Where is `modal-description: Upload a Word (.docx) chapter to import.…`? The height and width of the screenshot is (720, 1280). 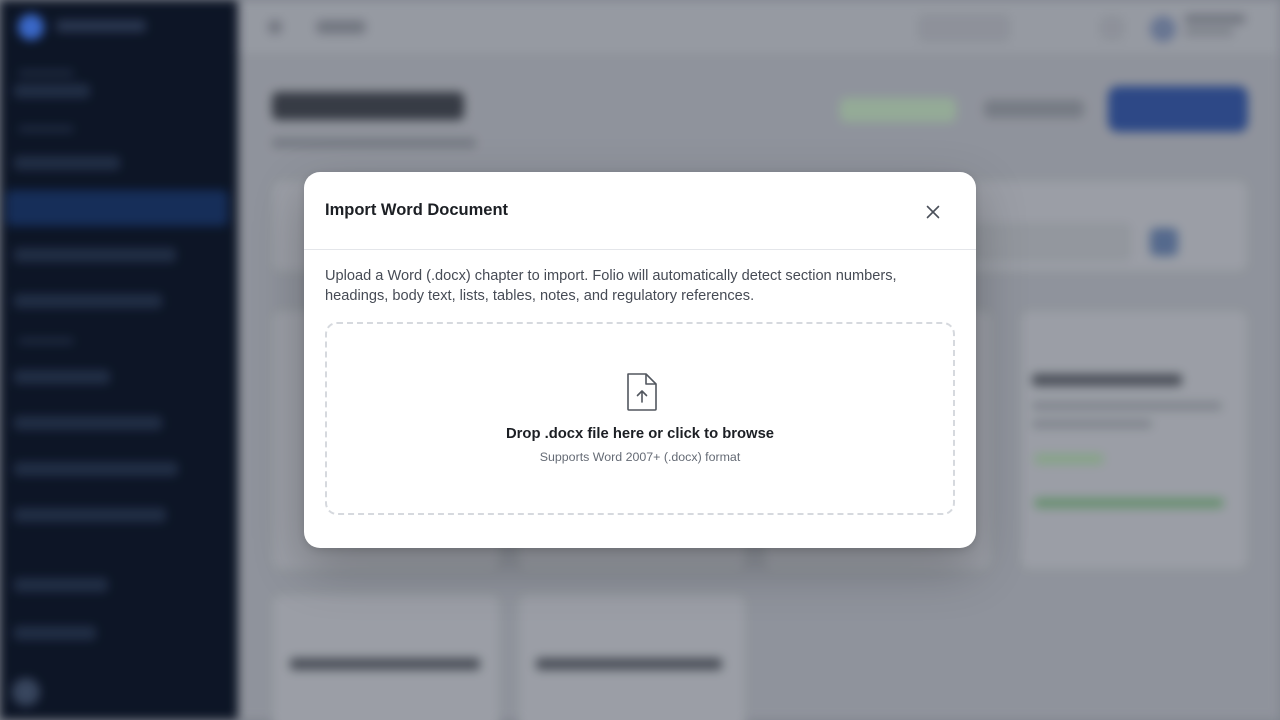 modal-description: Upload a Word (.docx) chapter to import.… is located at coordinates (611, 286).